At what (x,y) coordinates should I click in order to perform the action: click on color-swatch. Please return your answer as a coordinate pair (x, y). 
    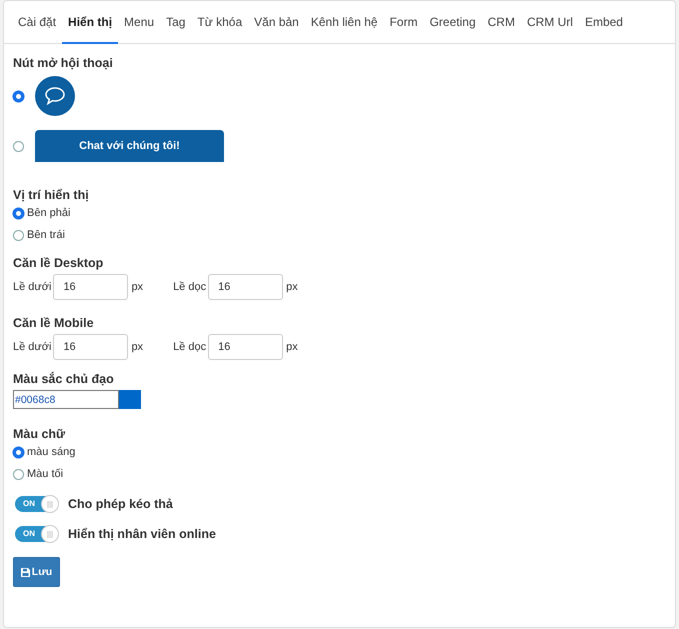
    Looking at the image, I should click on (130, 399).